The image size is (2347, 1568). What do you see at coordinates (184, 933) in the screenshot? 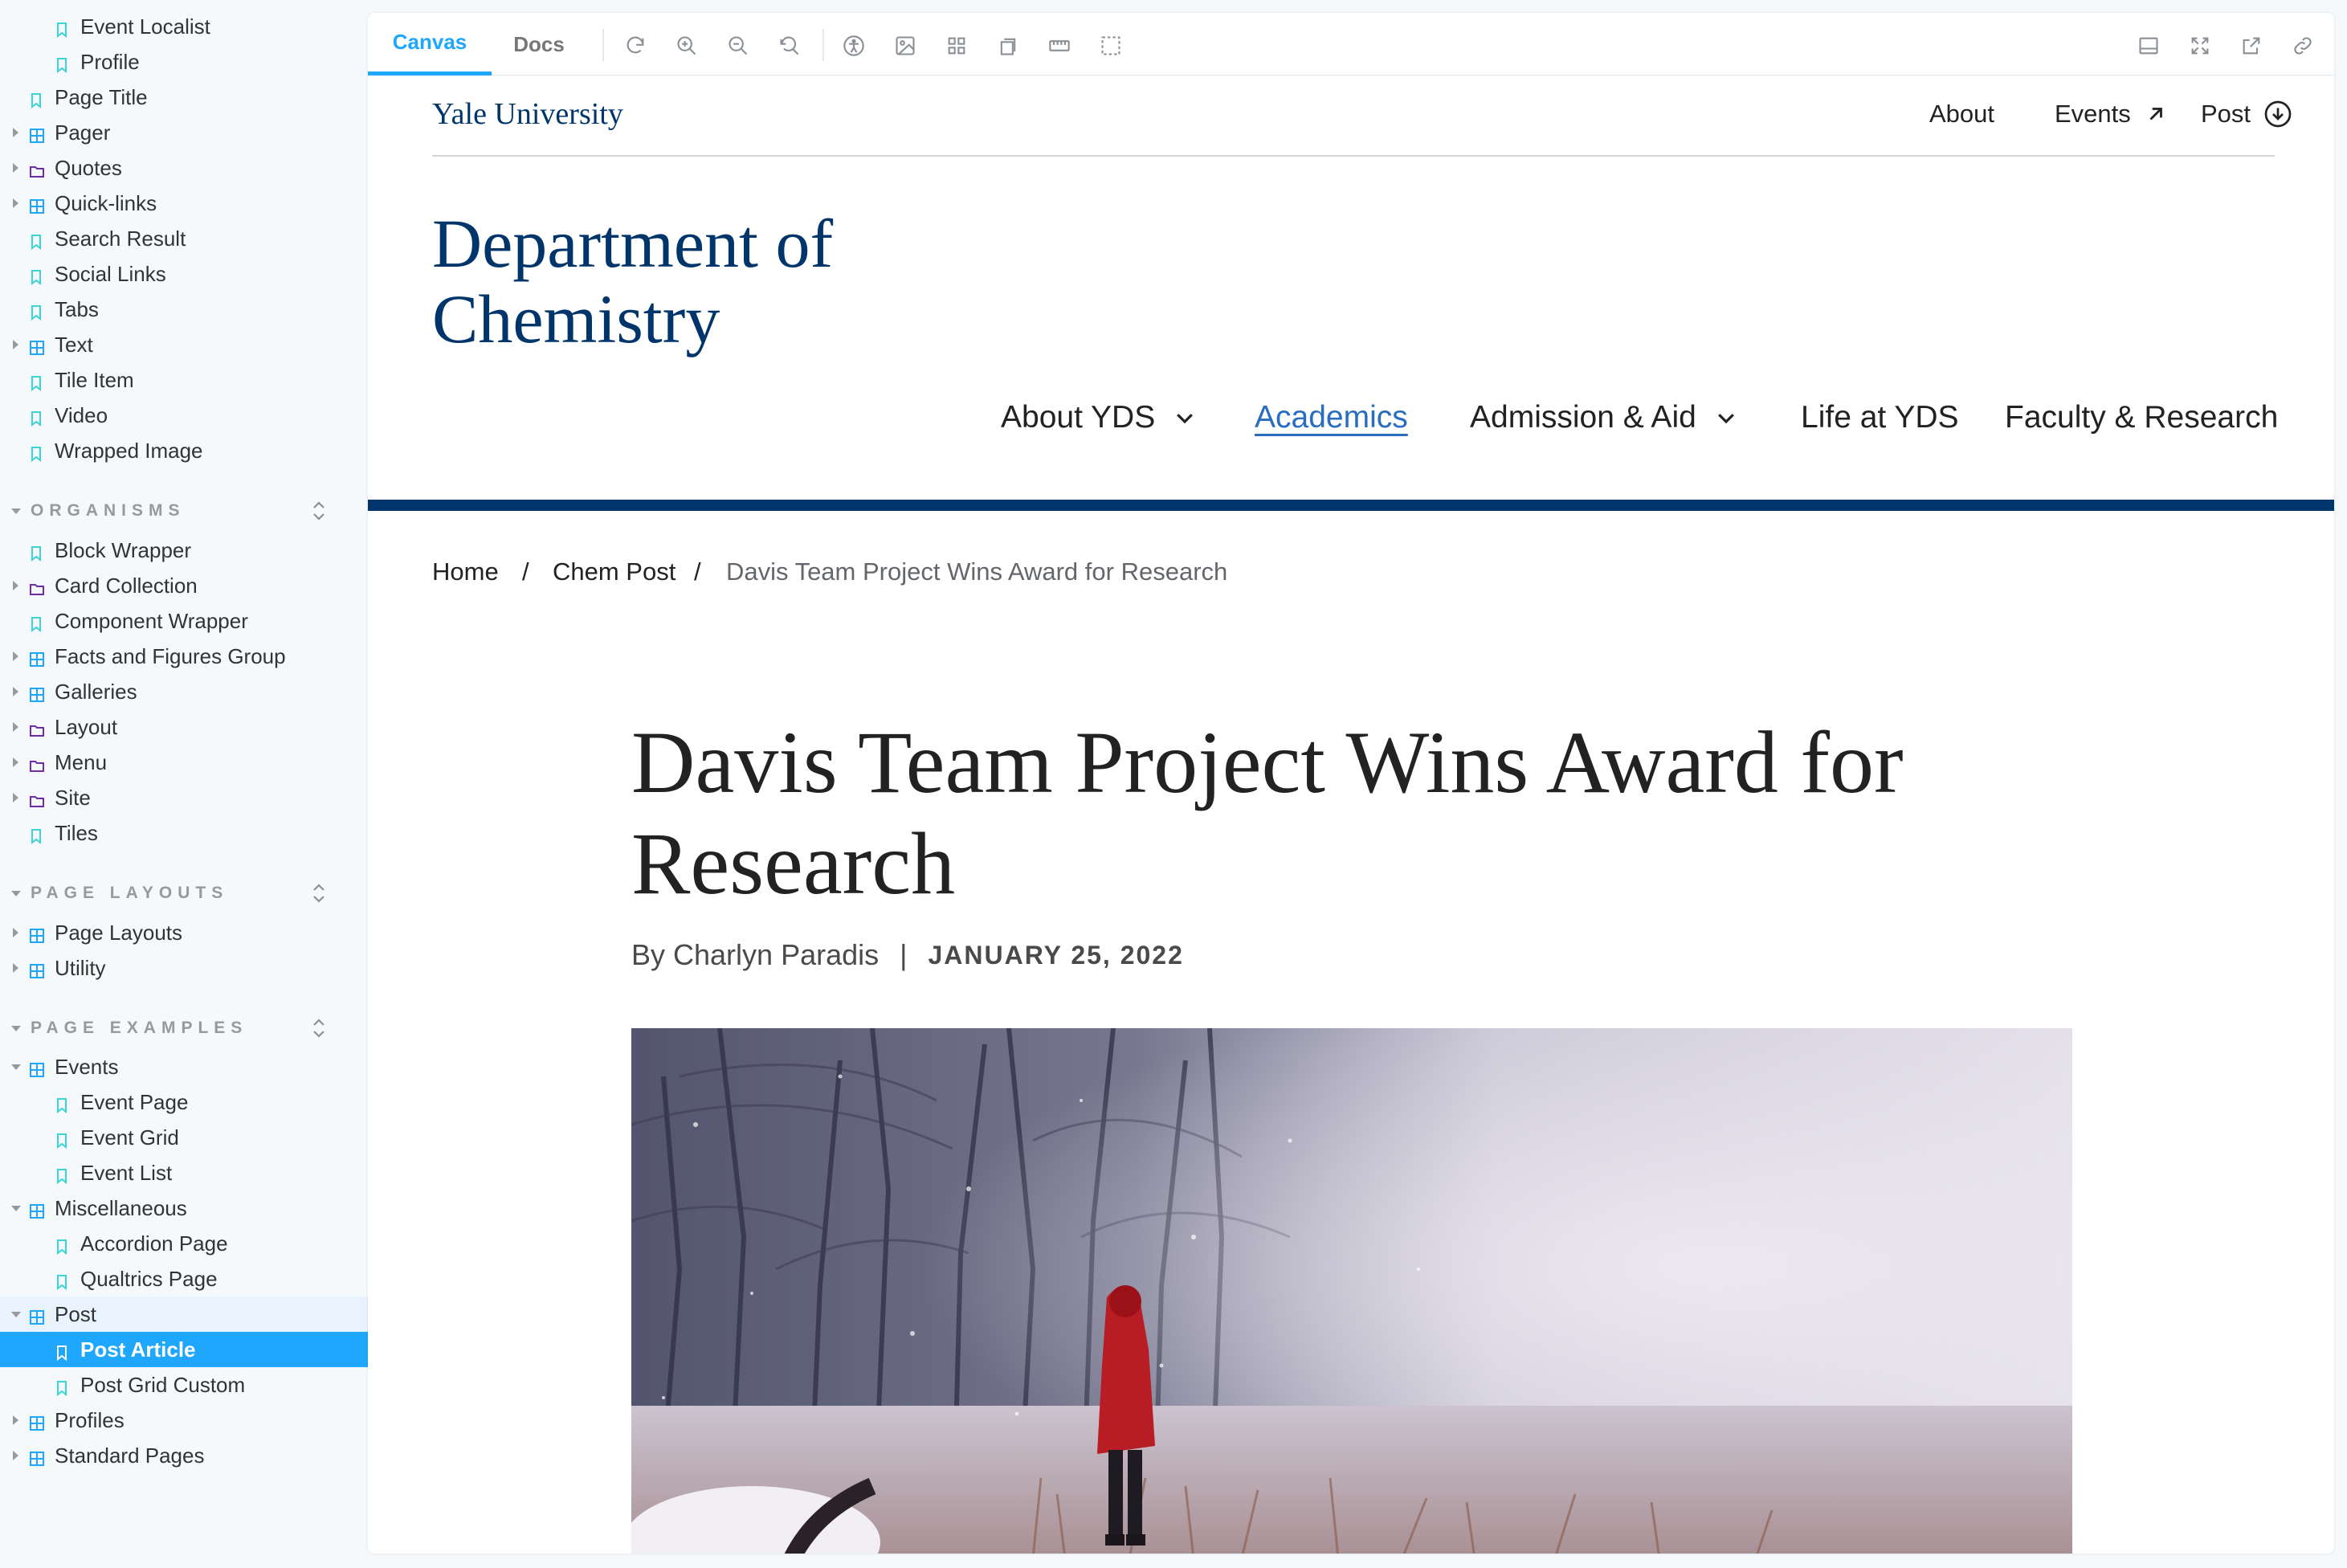
I see `sidebar-item-page-layouts: Page Layouts` at bounding box center [184, 933].